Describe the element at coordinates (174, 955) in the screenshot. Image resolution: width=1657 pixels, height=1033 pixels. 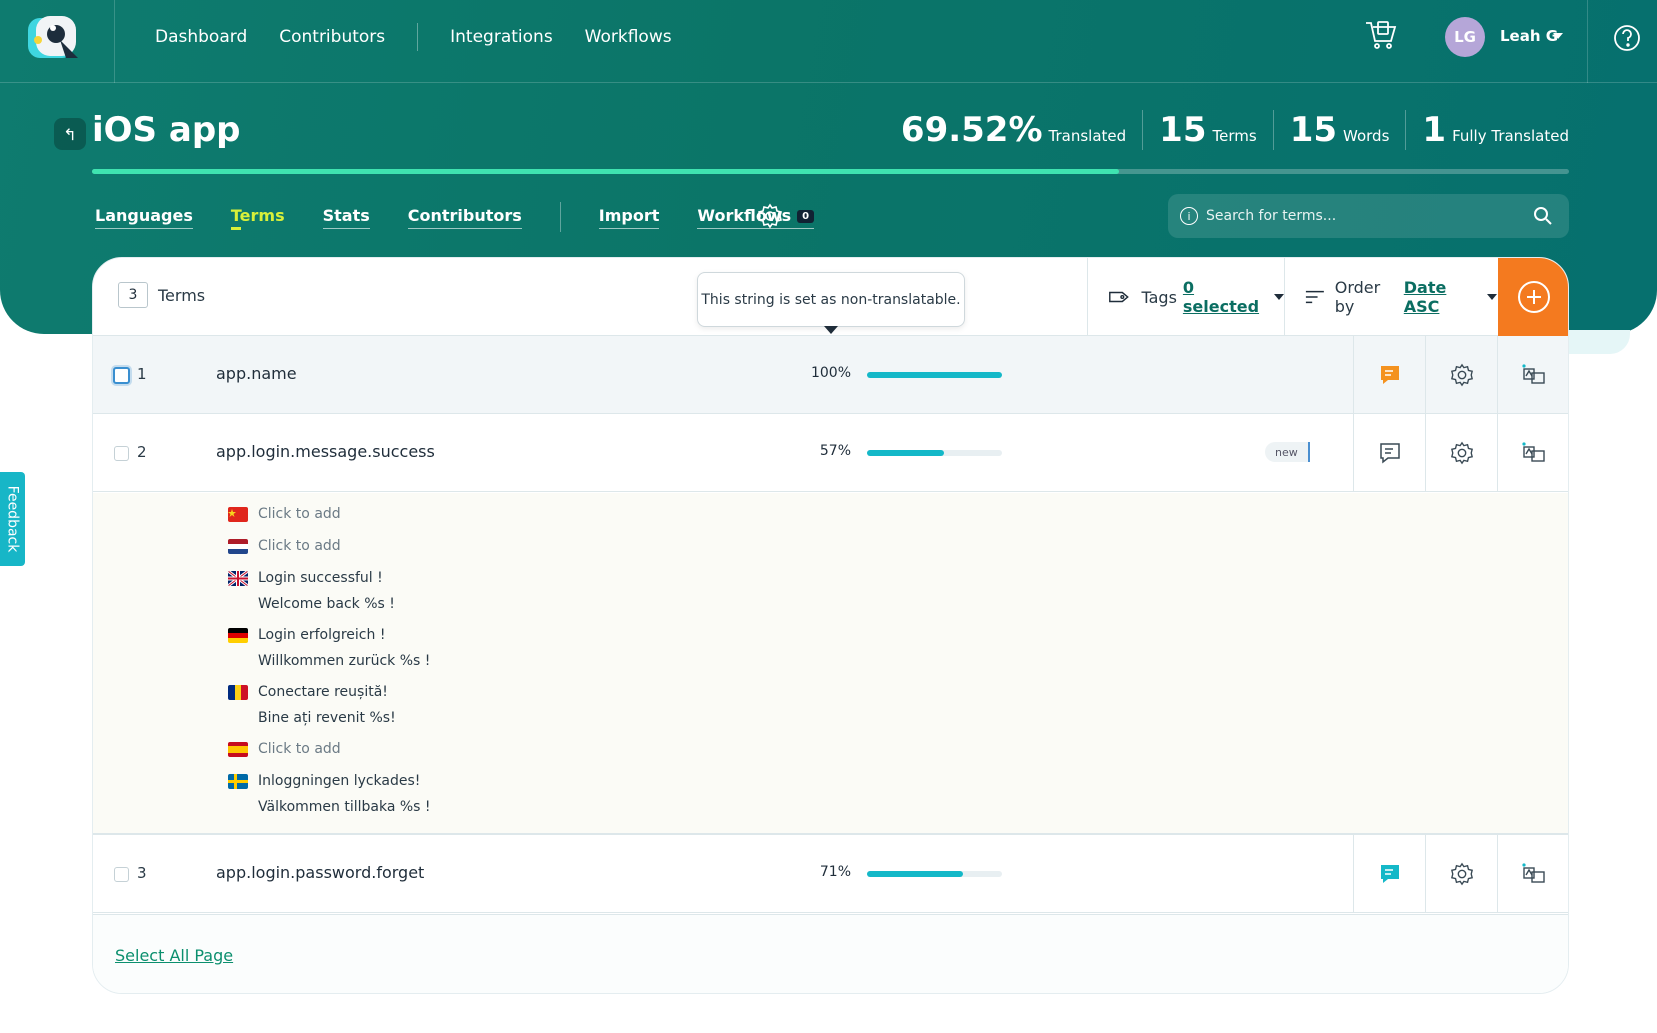
I see `select-all-page-link: Select All Page` at that location.